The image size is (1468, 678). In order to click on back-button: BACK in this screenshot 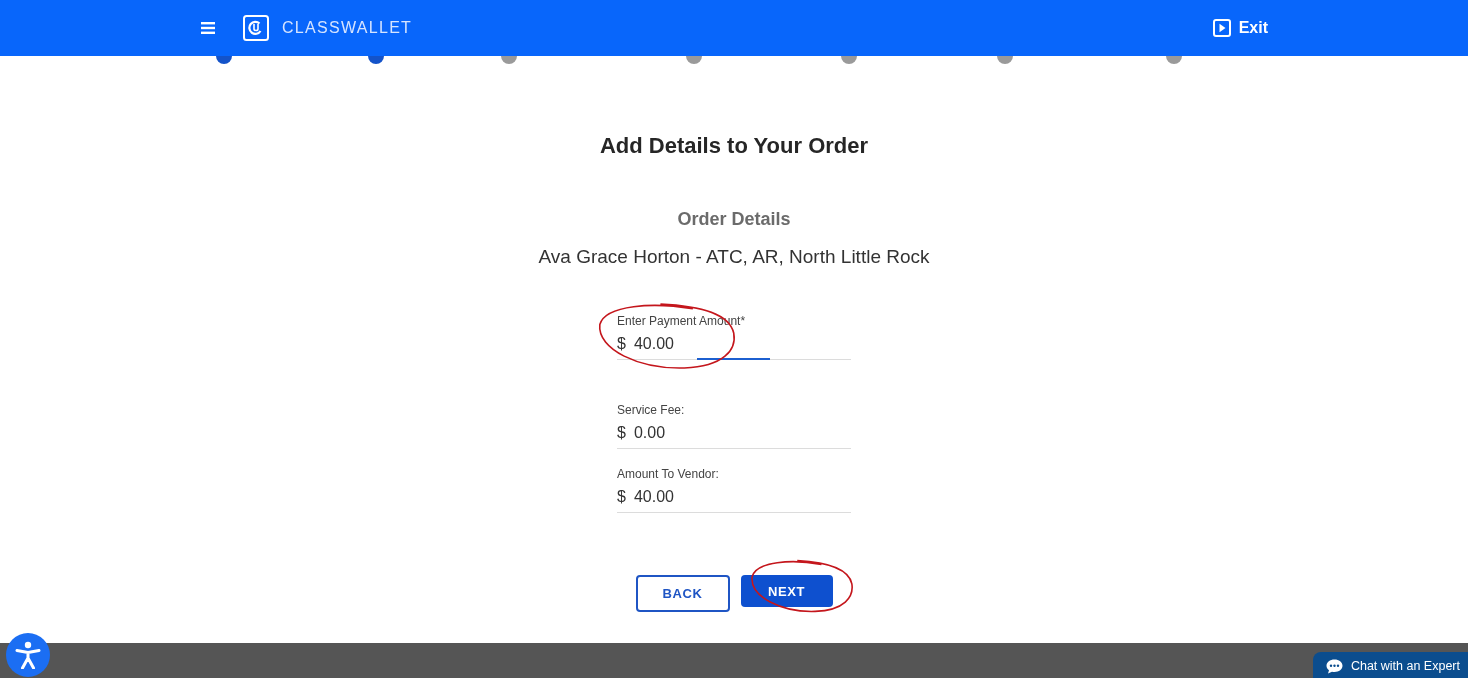, I will do `click(682, 593)`.